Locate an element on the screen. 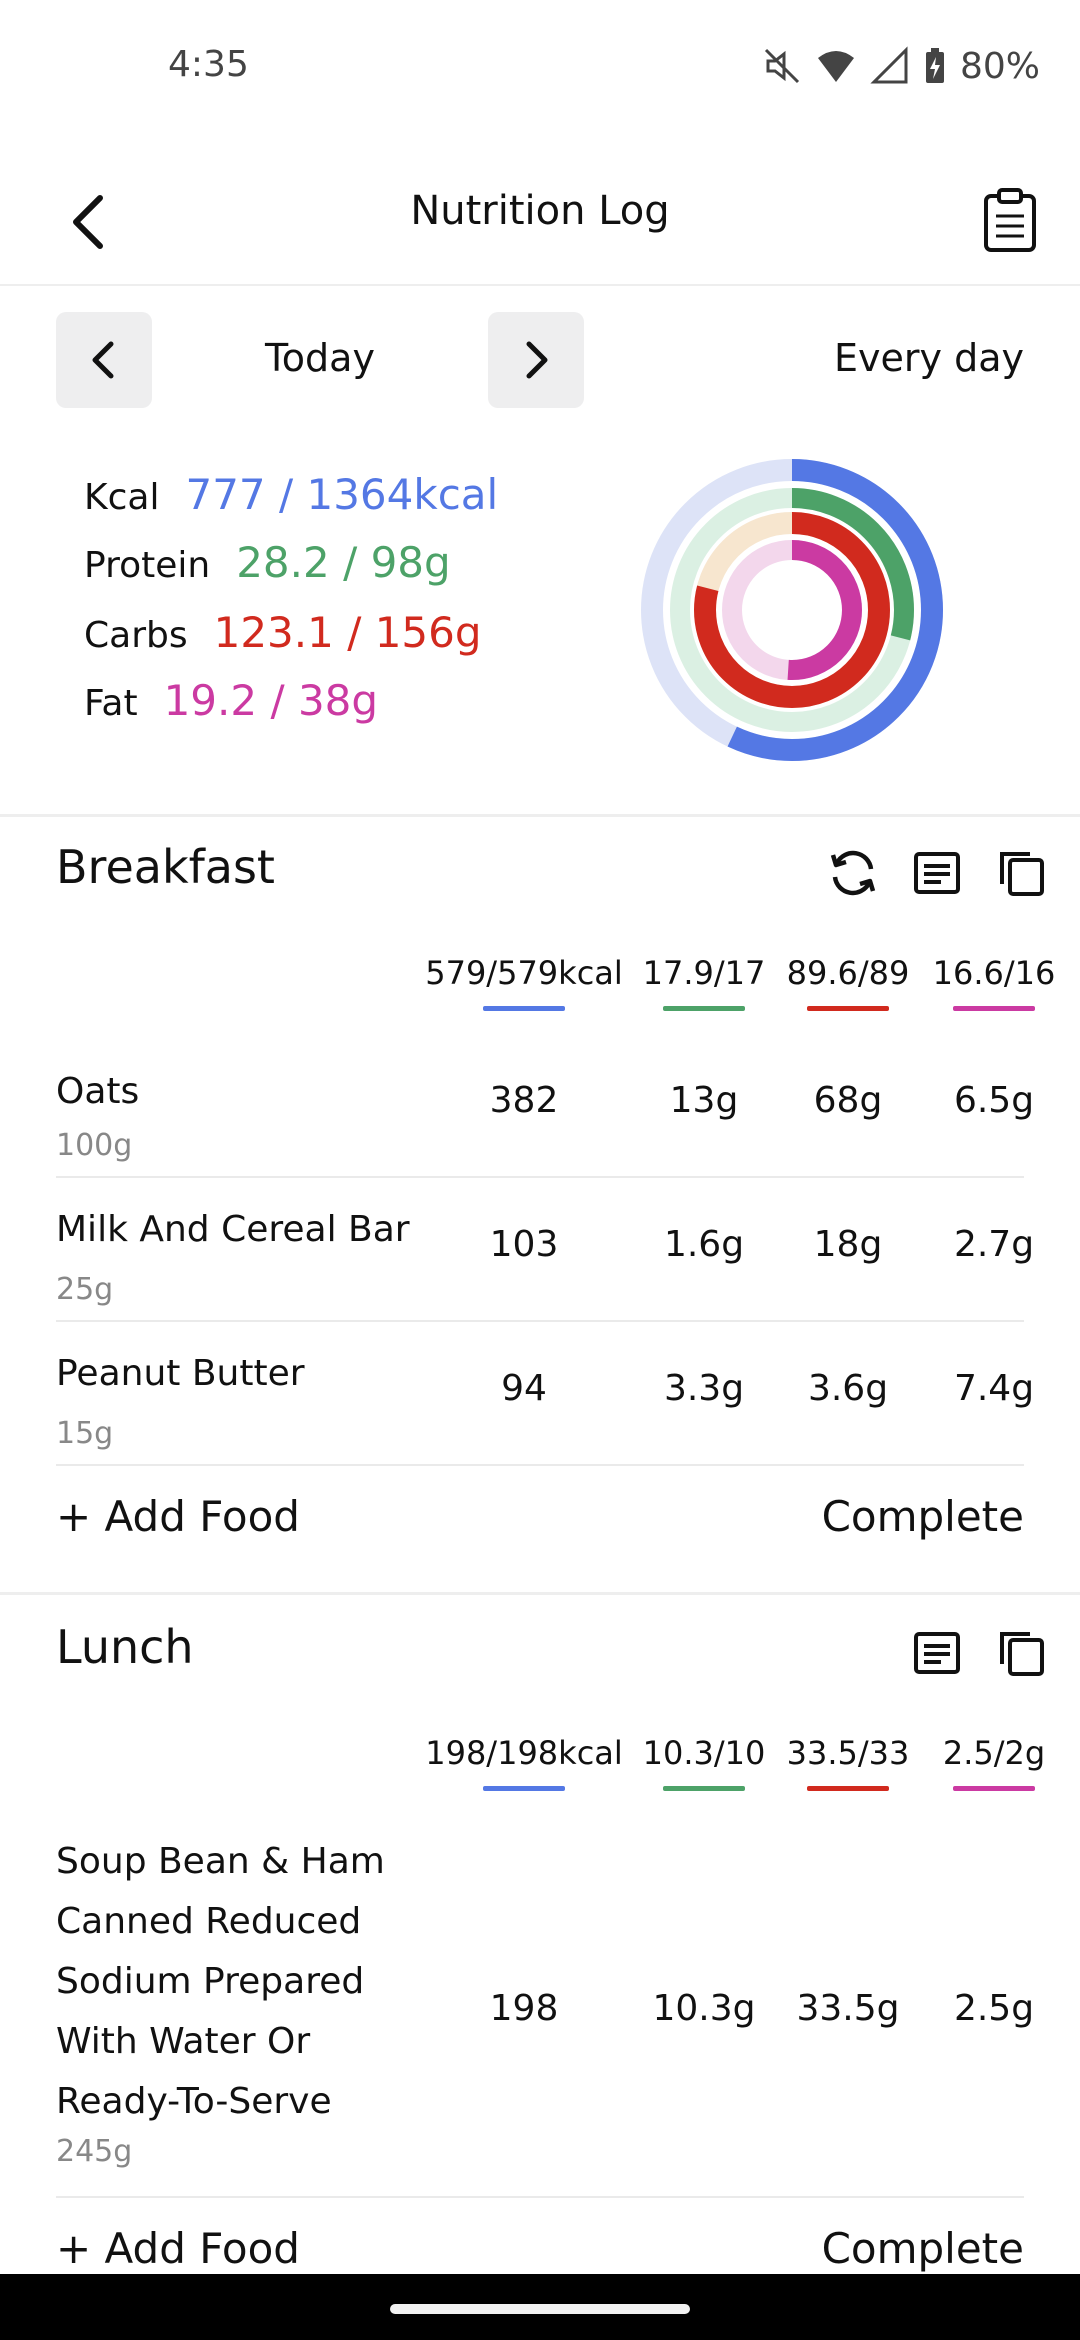 The width and height of the screenshot is (1080, 2340). chevron-right-icon is located at coordinates (537, 360).